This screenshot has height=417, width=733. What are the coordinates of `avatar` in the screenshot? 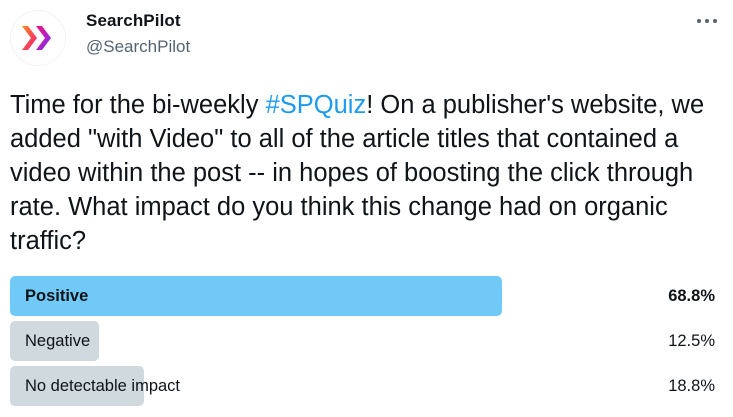 It's located at (38, 38).